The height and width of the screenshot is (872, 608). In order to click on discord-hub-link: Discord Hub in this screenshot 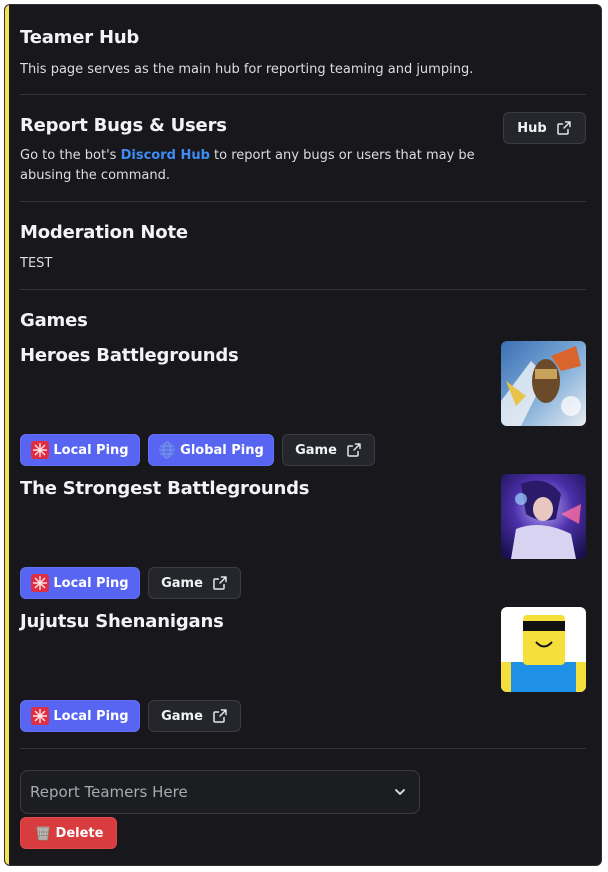, I will do `click(165, 155)`.